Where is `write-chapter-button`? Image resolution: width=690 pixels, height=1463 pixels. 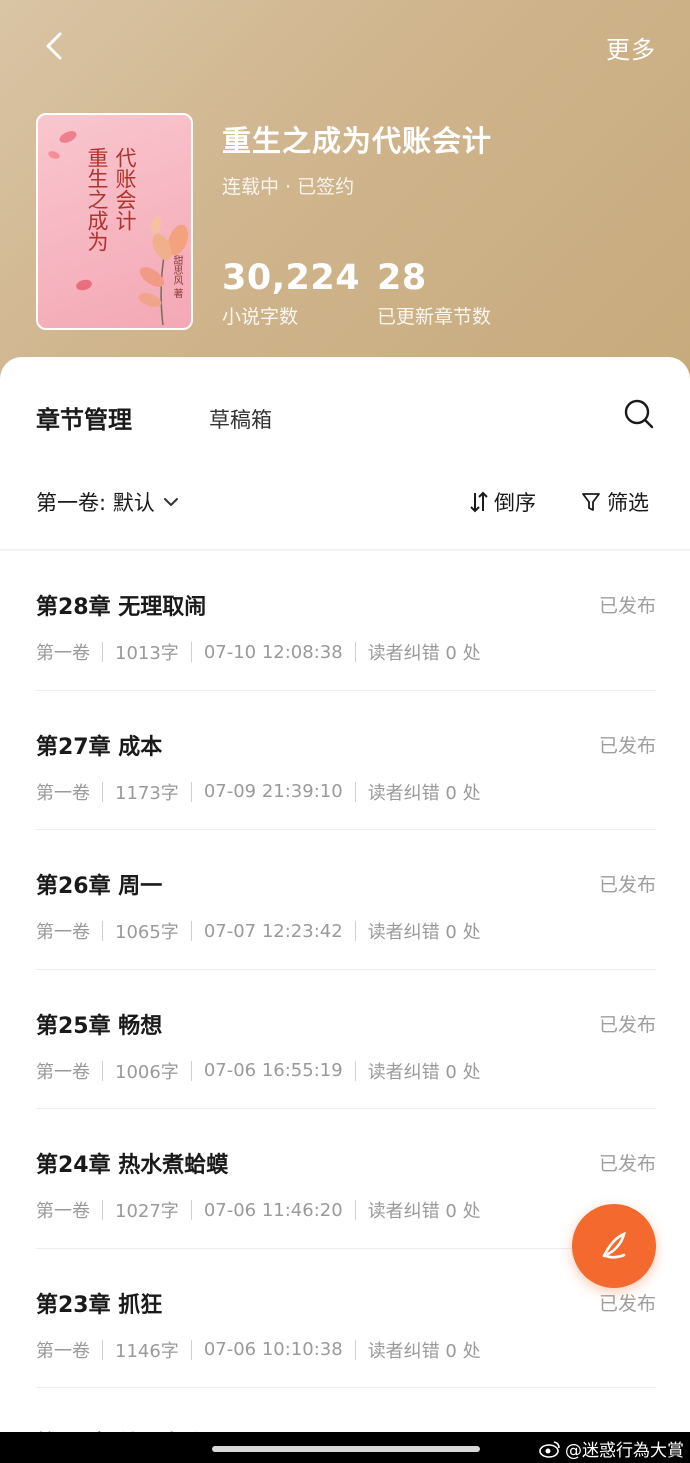
write-chapter-button is located at coordinates (614, 1246).